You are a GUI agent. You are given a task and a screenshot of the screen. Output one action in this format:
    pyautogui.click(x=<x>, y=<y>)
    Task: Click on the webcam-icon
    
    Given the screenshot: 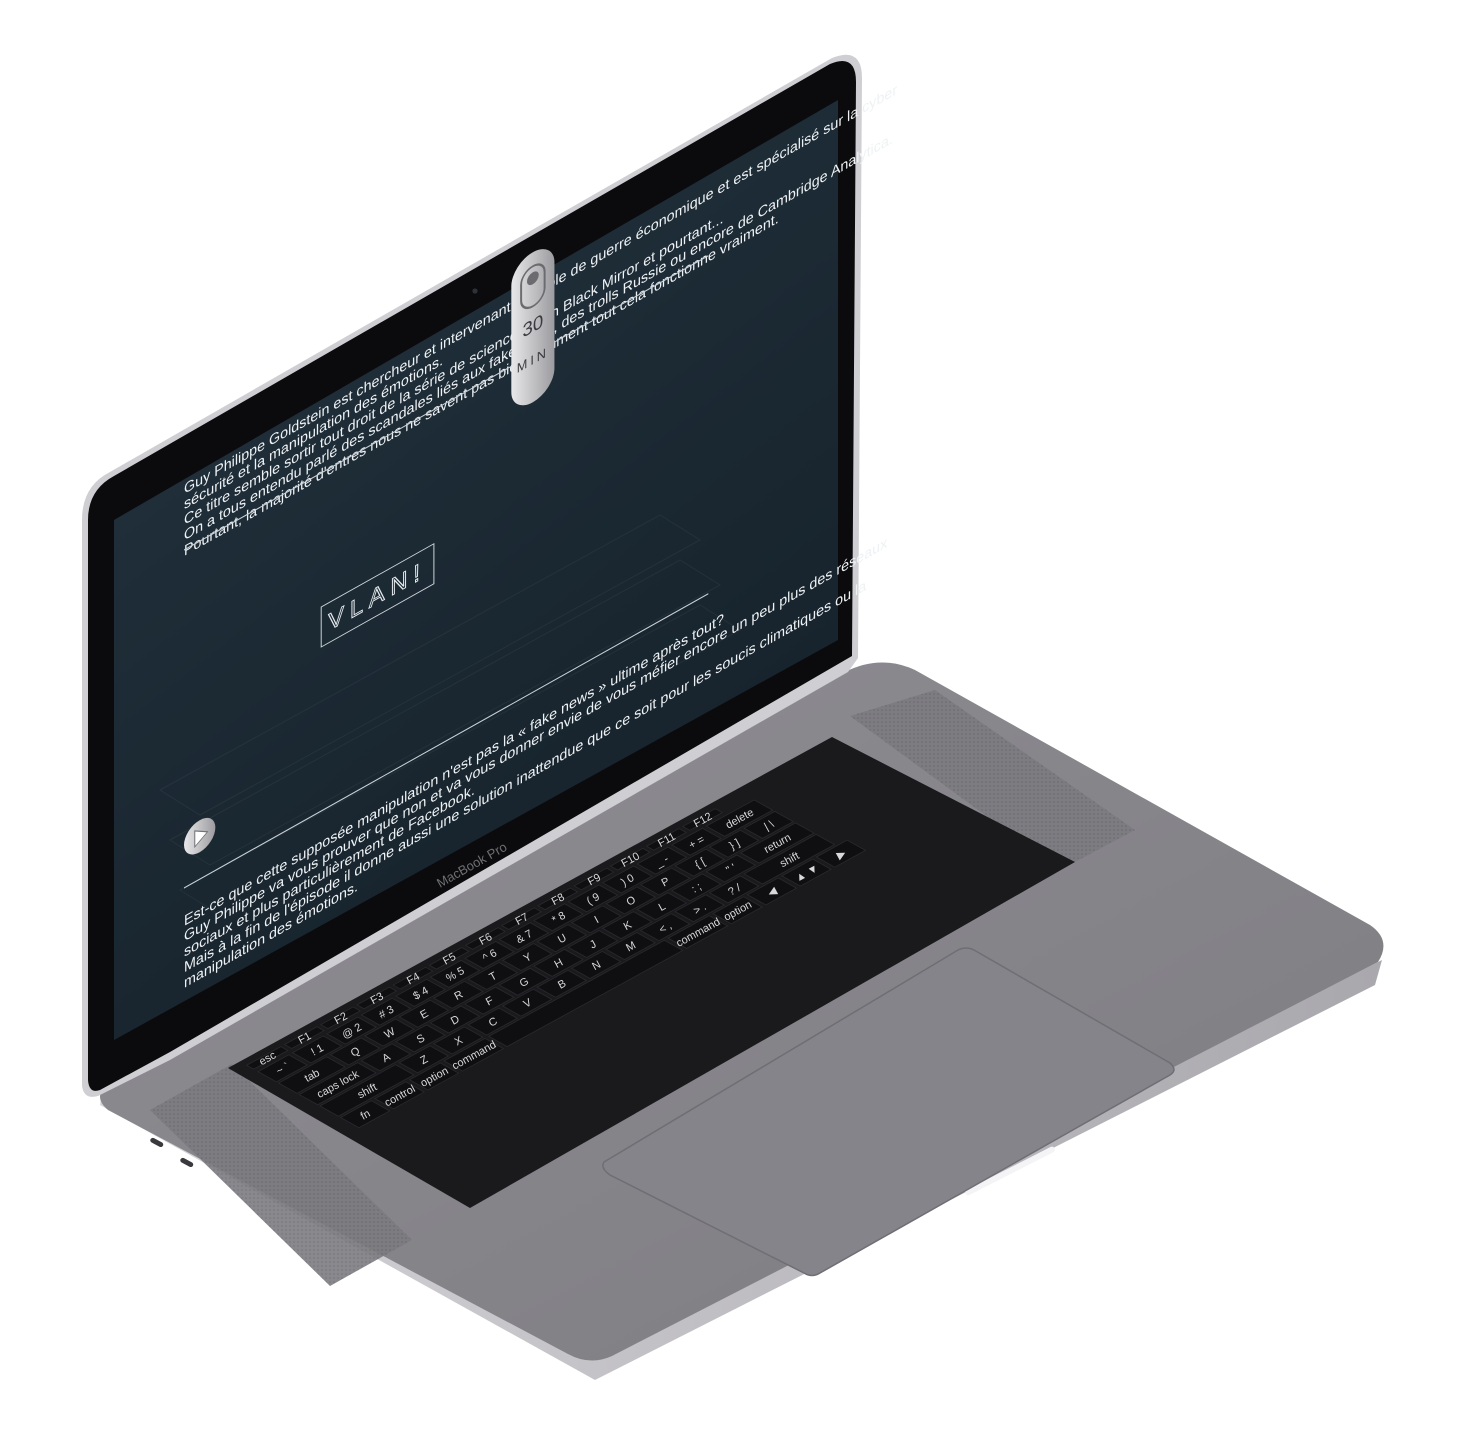 What is the action you would take?
    pyautogui.click(x=475, y=291)
    